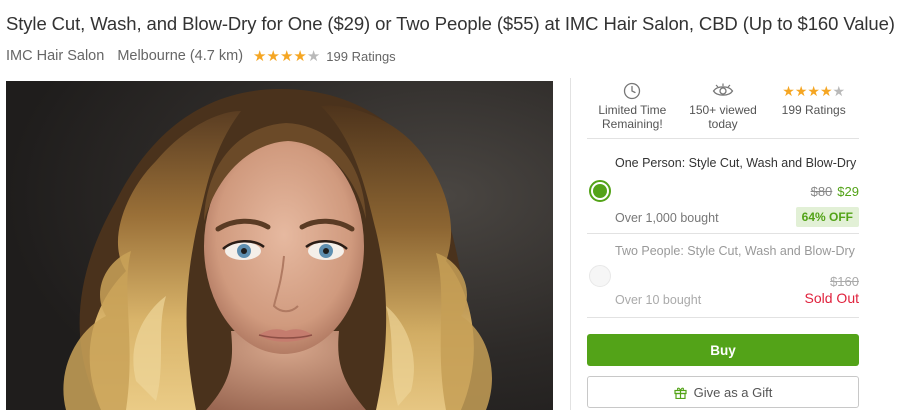 This screenshot has width=920, height=410. What do you see at coordinates (680, 392) in the screenshot?
I see `gift-icon` at bounding box center [680, 392].